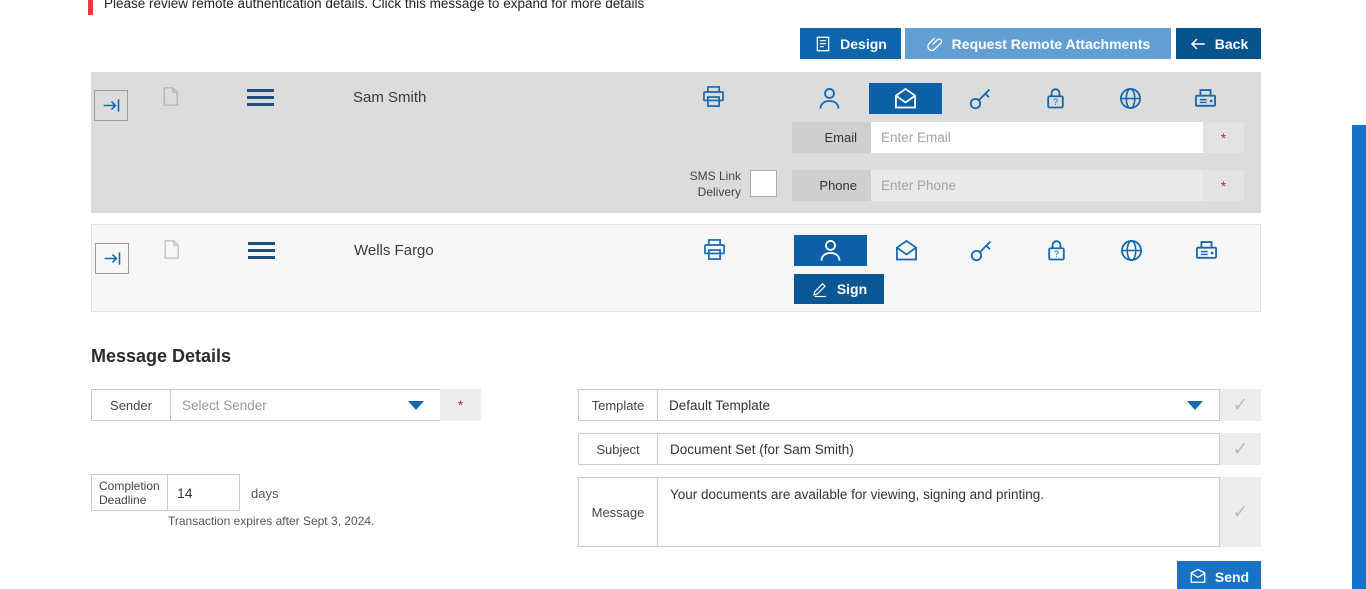 This screenshot has width=1366, height=589. Describe the element at coordinates (694, 184) in the screenshot. I see `sms-link-delivery-label: SMS Link Delivery` at that location.